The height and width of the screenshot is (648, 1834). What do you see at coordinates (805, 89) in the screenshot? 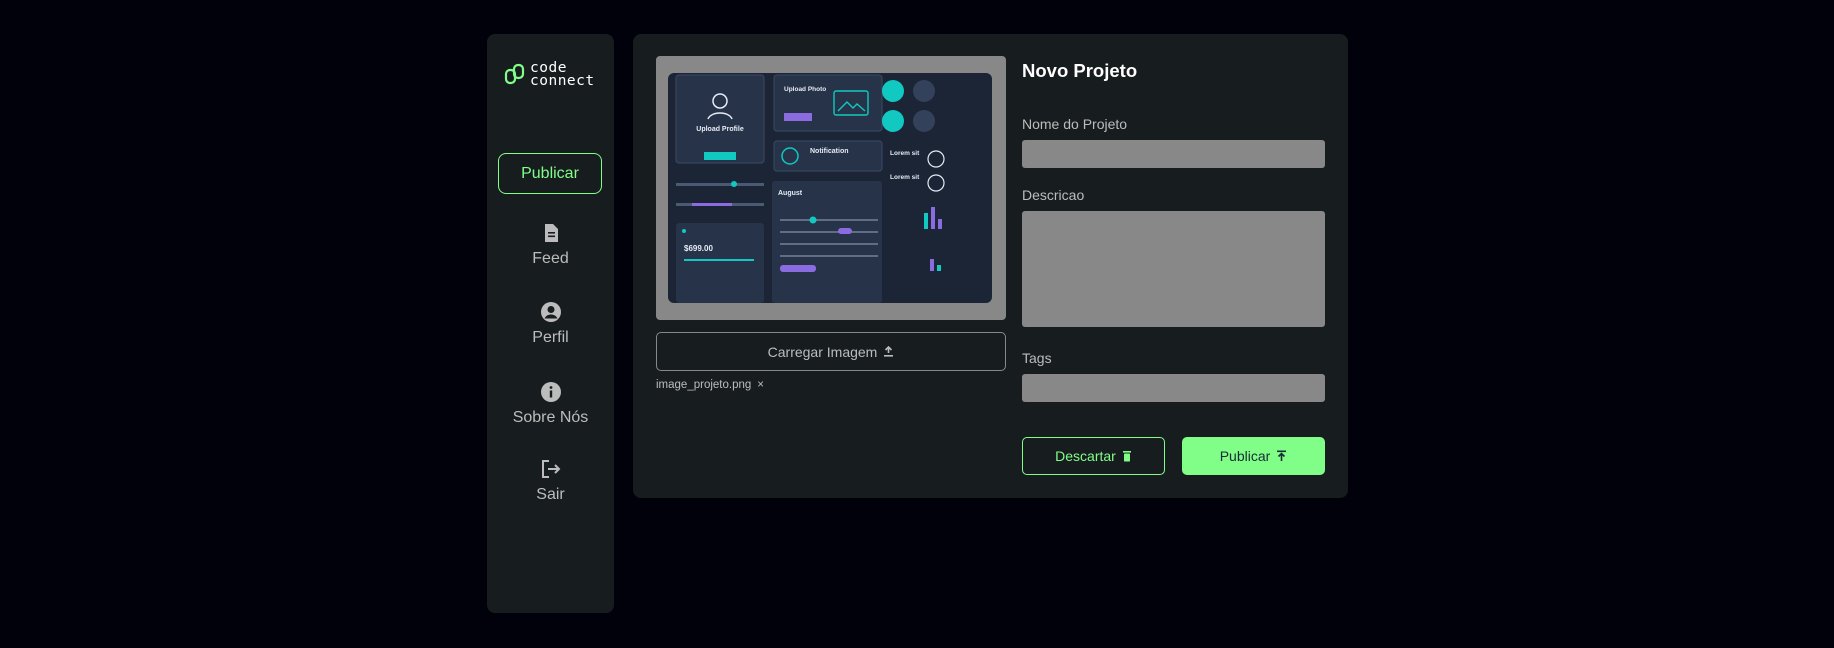
I see `upload-photo-text: Upload Photo` at bounding box center [805, 89].